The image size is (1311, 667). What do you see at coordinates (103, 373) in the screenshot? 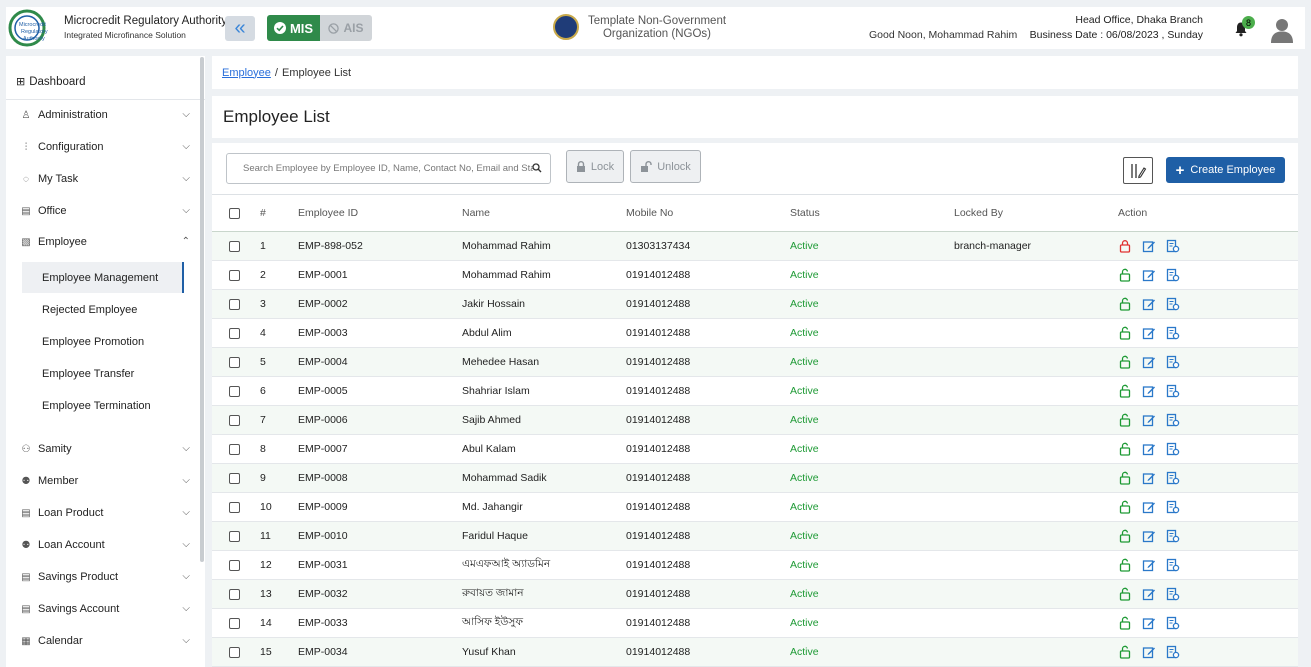
I see `sidebar-subitem-employee-transfer: Employee Transfer` at bounding box center [103, 373].